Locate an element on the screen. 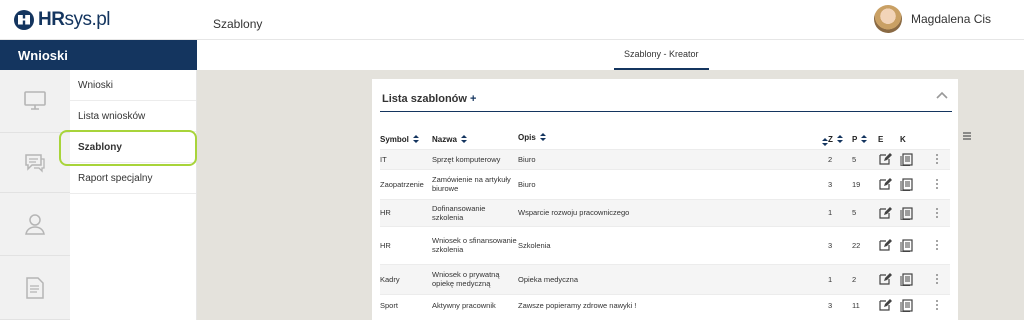 Image resolution: width=1024 pixels, height=320 pixels. column-header-k: K is located at coordinates (912, 140).